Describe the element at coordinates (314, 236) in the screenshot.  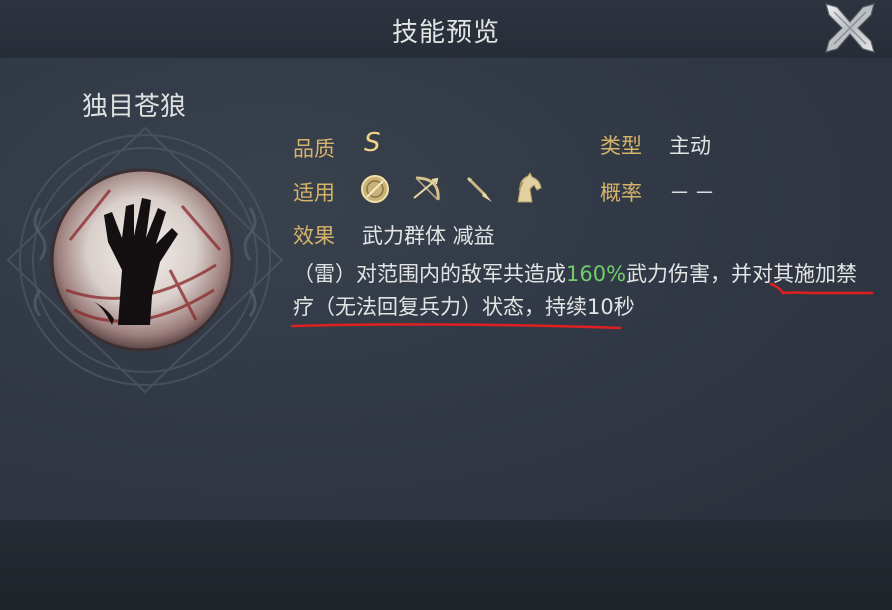
I see `effect-label: 效果` at that location.